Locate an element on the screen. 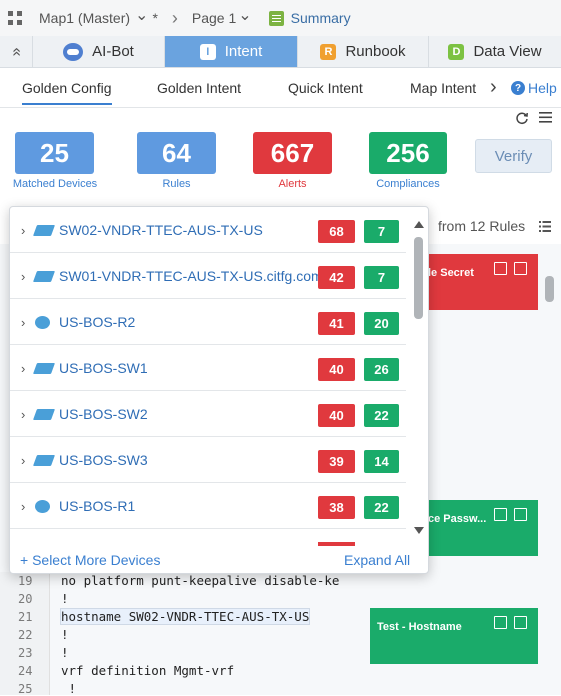  collapse-button: « is located at coordinates (16, 51).